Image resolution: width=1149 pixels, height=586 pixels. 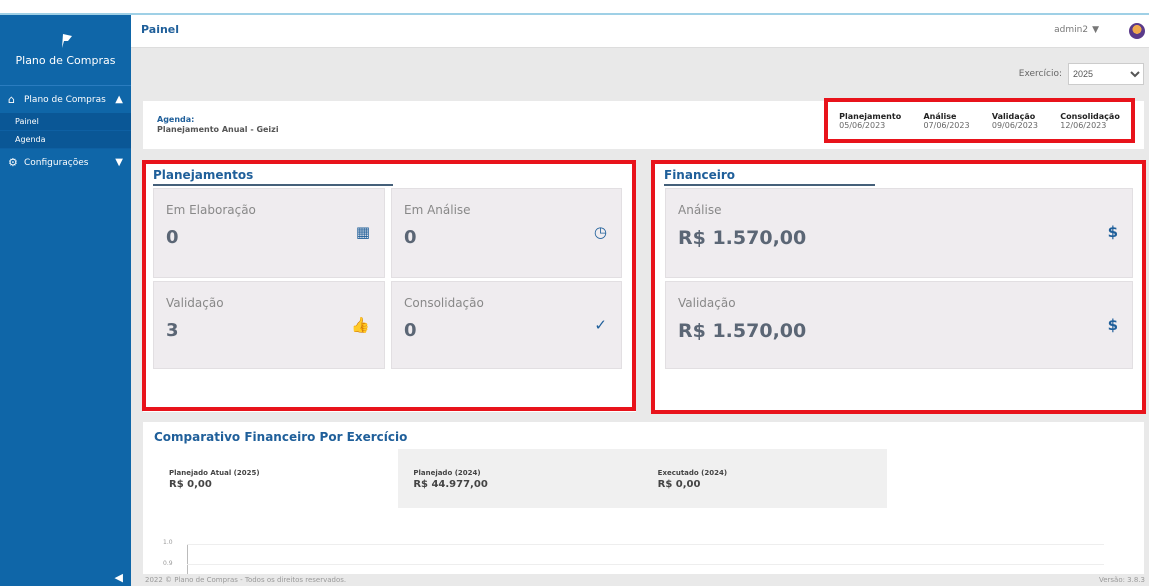 I want to click on tab-value: R$ 44.977,00, so click(x=450, y=484).